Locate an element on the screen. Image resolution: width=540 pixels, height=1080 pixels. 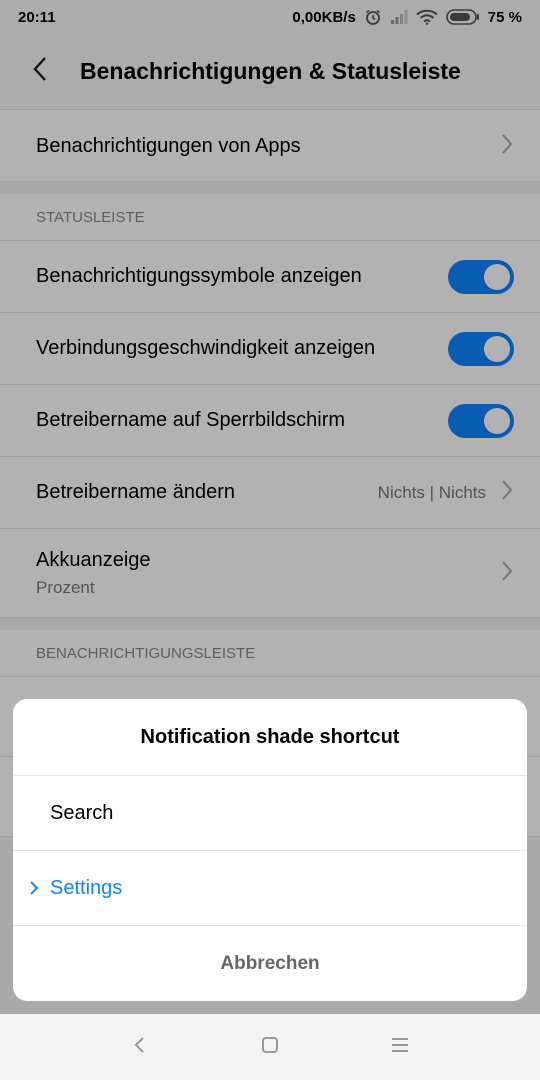
home-icon is located at coordinates (270, 1047).